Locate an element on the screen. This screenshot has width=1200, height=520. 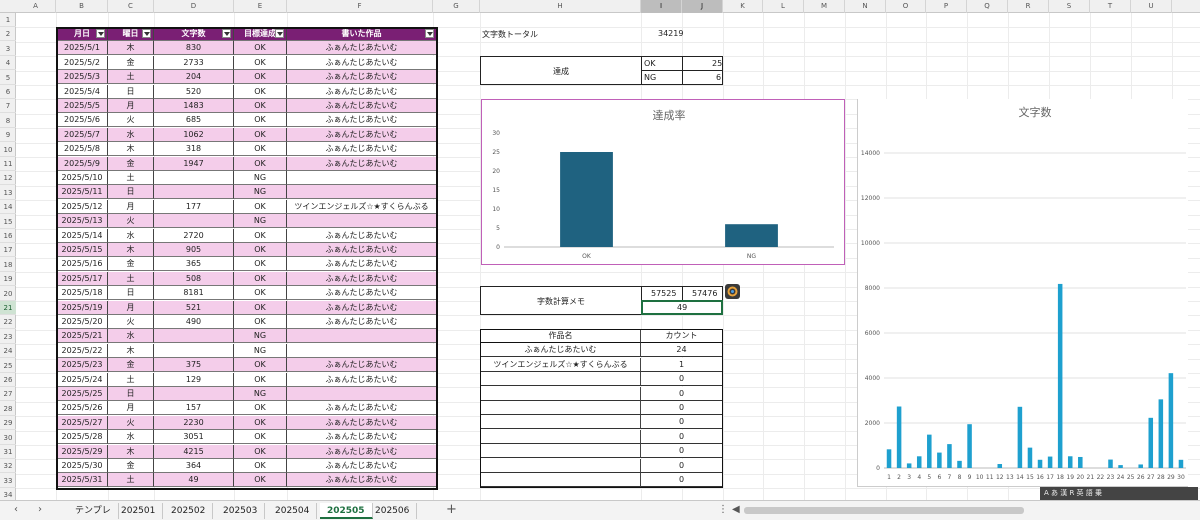
sheet-tab-202506: 202506 is located at coordinates (393, 511).